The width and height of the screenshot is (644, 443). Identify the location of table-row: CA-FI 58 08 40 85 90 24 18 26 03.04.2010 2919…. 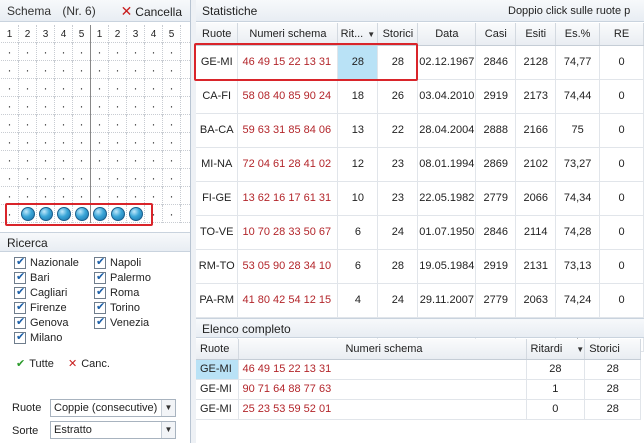
(420, 96).